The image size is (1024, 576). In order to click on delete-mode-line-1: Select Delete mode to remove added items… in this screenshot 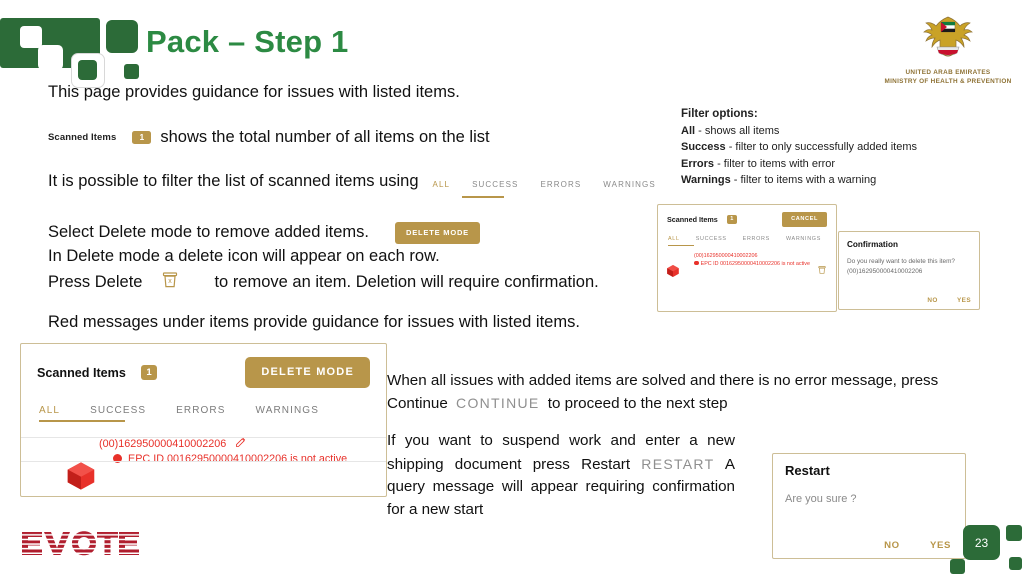, I will do `click(264, 233)`.